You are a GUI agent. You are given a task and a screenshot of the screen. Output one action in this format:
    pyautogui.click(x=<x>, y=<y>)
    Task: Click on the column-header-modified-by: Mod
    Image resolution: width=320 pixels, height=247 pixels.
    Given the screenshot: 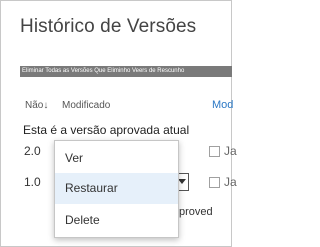 What is the action you would take?
    pyautogui.click(x=222, y=105)
    